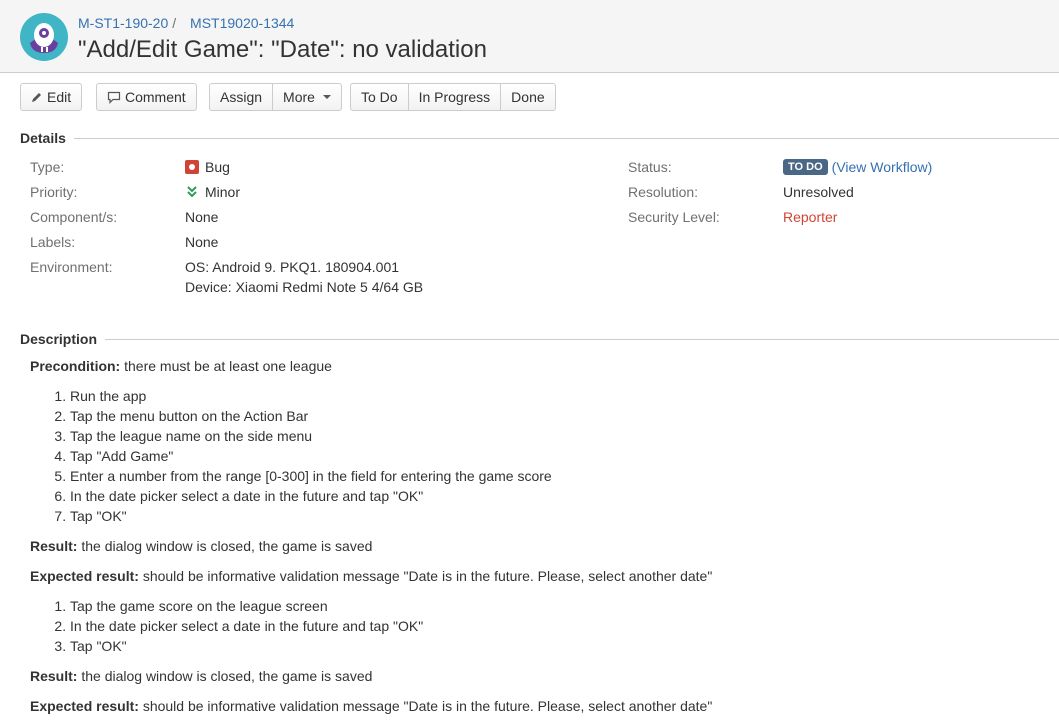 Image resolution: width=1059 pixels, height=726 pixels. What do you see at coordinates (226, 366) in the screenshot?
I see `precondition-text: there must be at least one league` at bounding box center [226, 366].